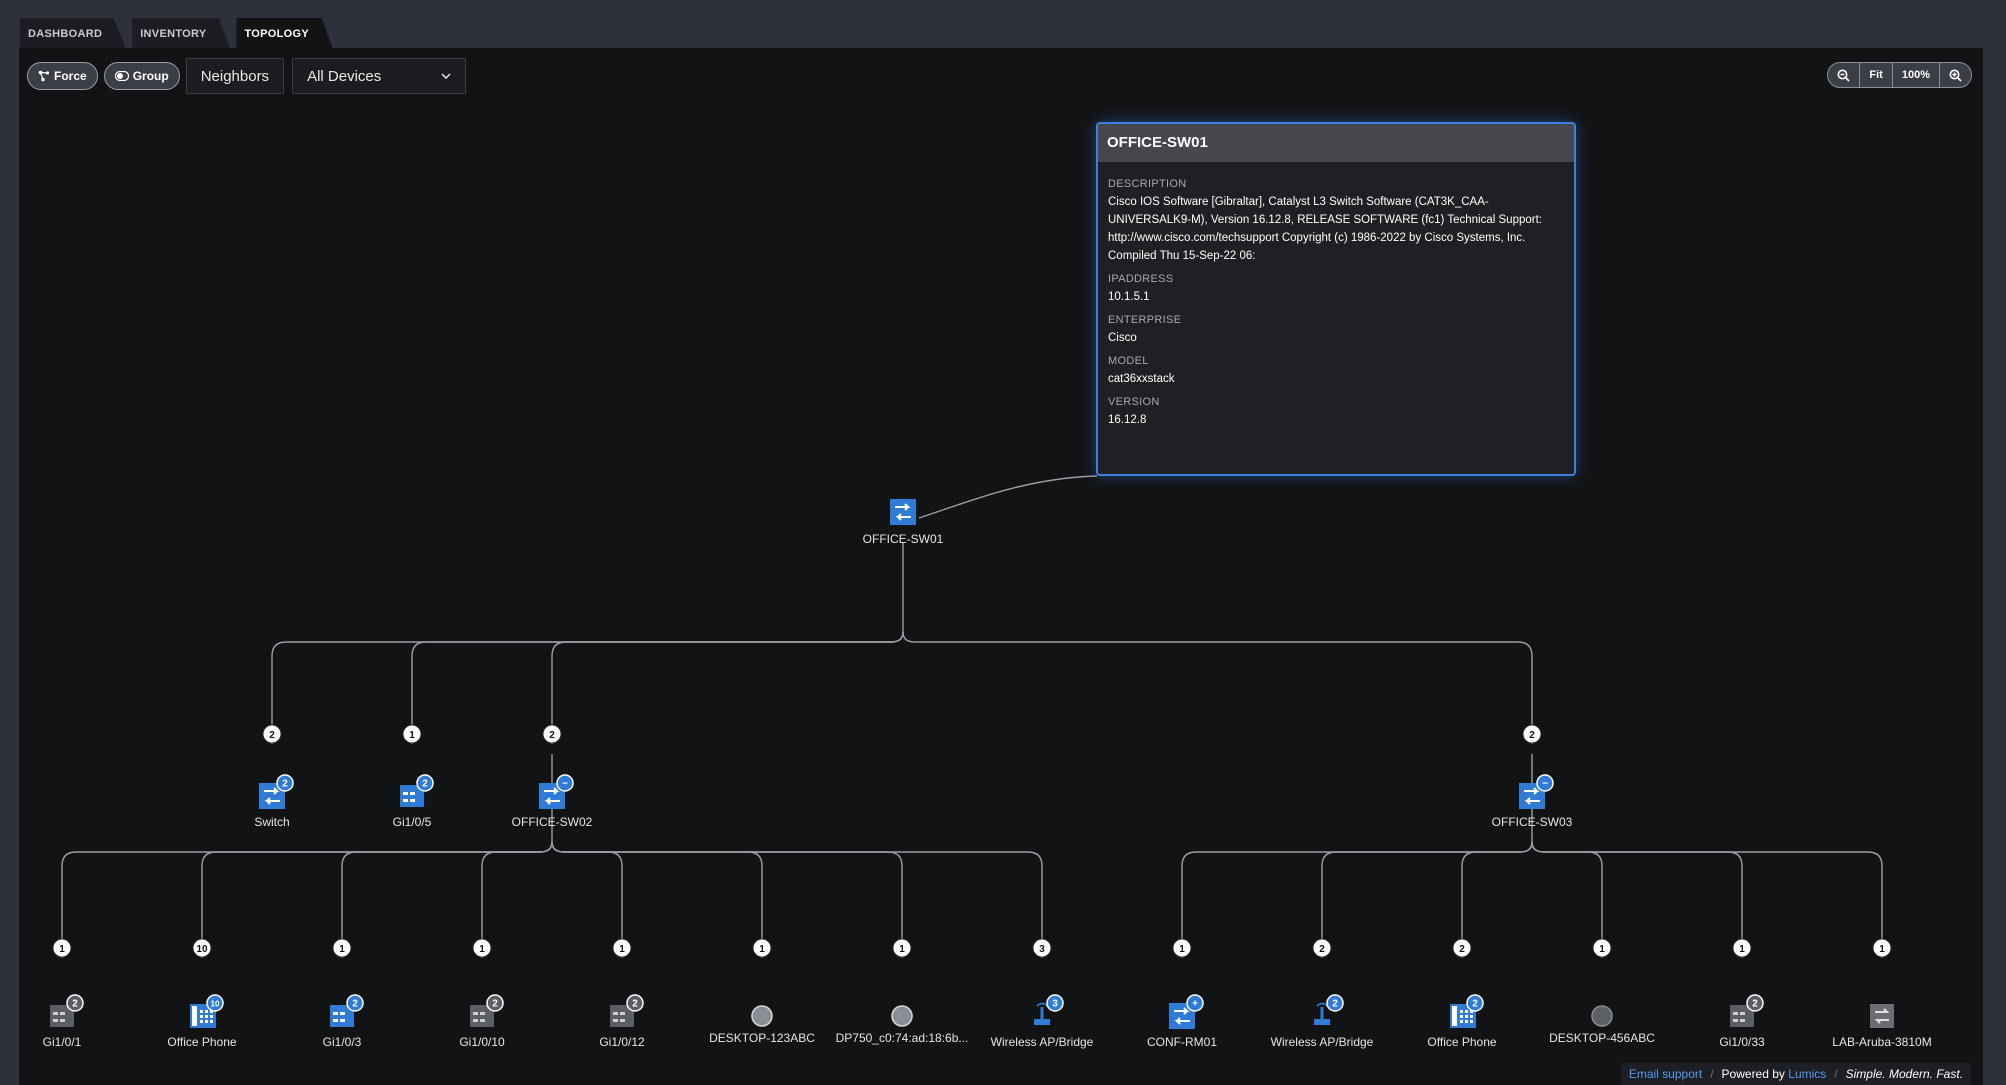 This screenshot has height=1085, width=2006. What do you see at coordinates (274, 801) in the screenshot?
I see `topology-node: 2 Switch` at bounding box center [274, 801].